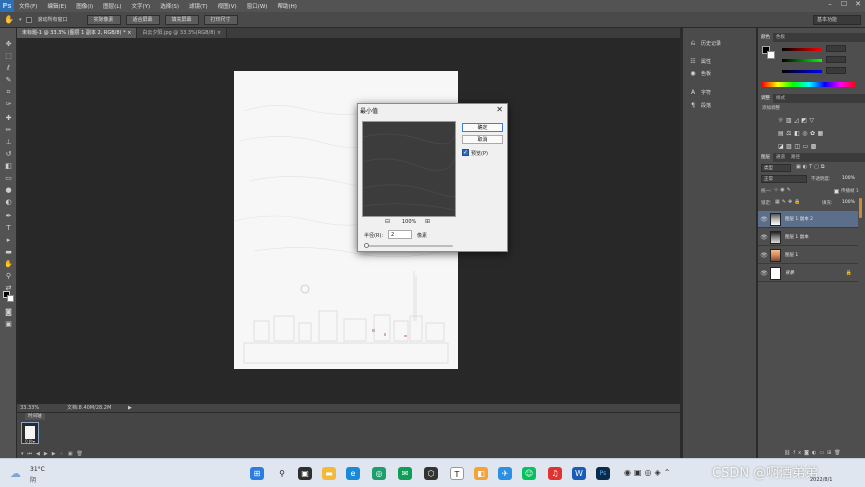  I want to click on tab-close-icon: ×, so click(219, 33).